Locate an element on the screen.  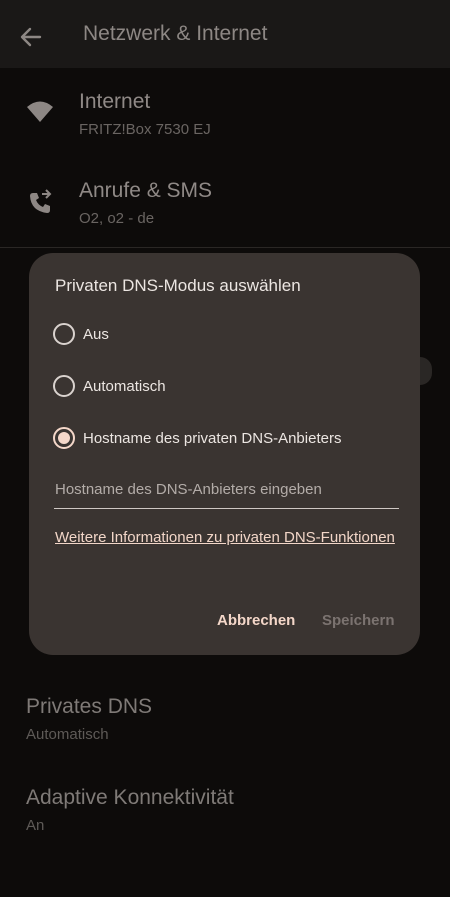
internet-item: Internet FRITZ!Box 7530 EJ is located at coordinates (225, 113).